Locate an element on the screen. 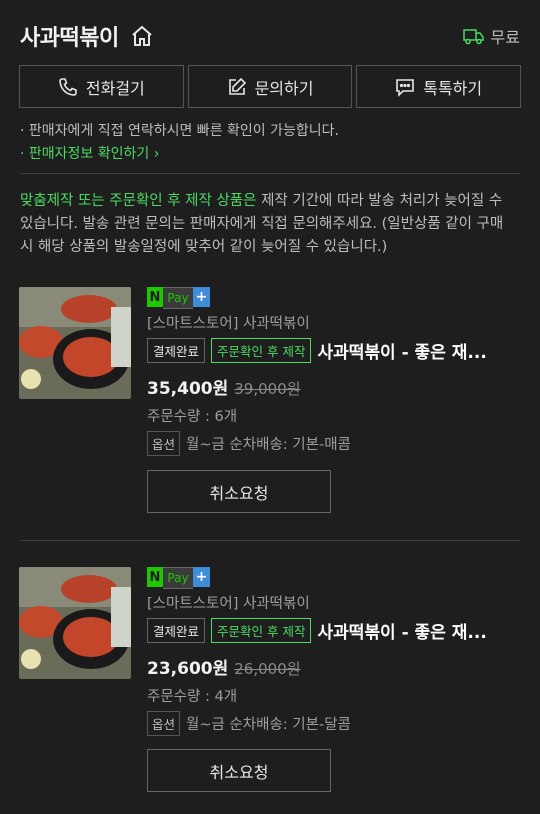 This screenshot has height=814, width=540. talk-button: 톡톡하기 is located at coordinates (439, 86).